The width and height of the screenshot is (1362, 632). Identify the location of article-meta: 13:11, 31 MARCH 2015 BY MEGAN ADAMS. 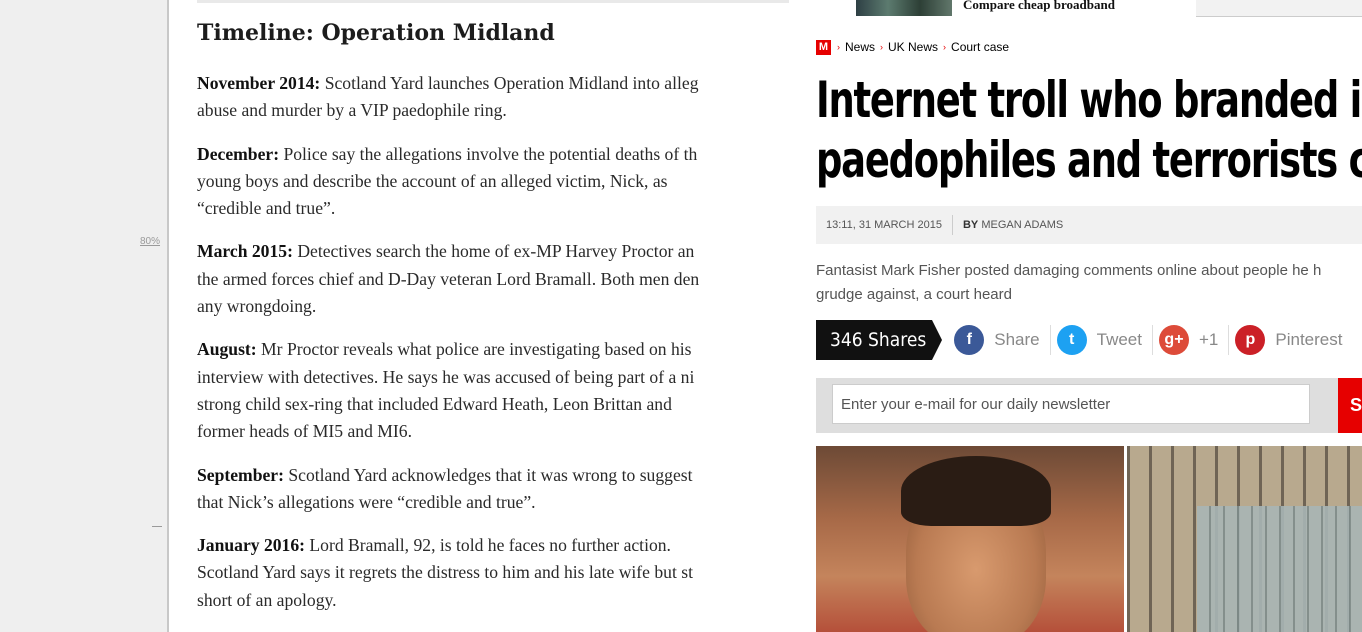
(1089, 225).